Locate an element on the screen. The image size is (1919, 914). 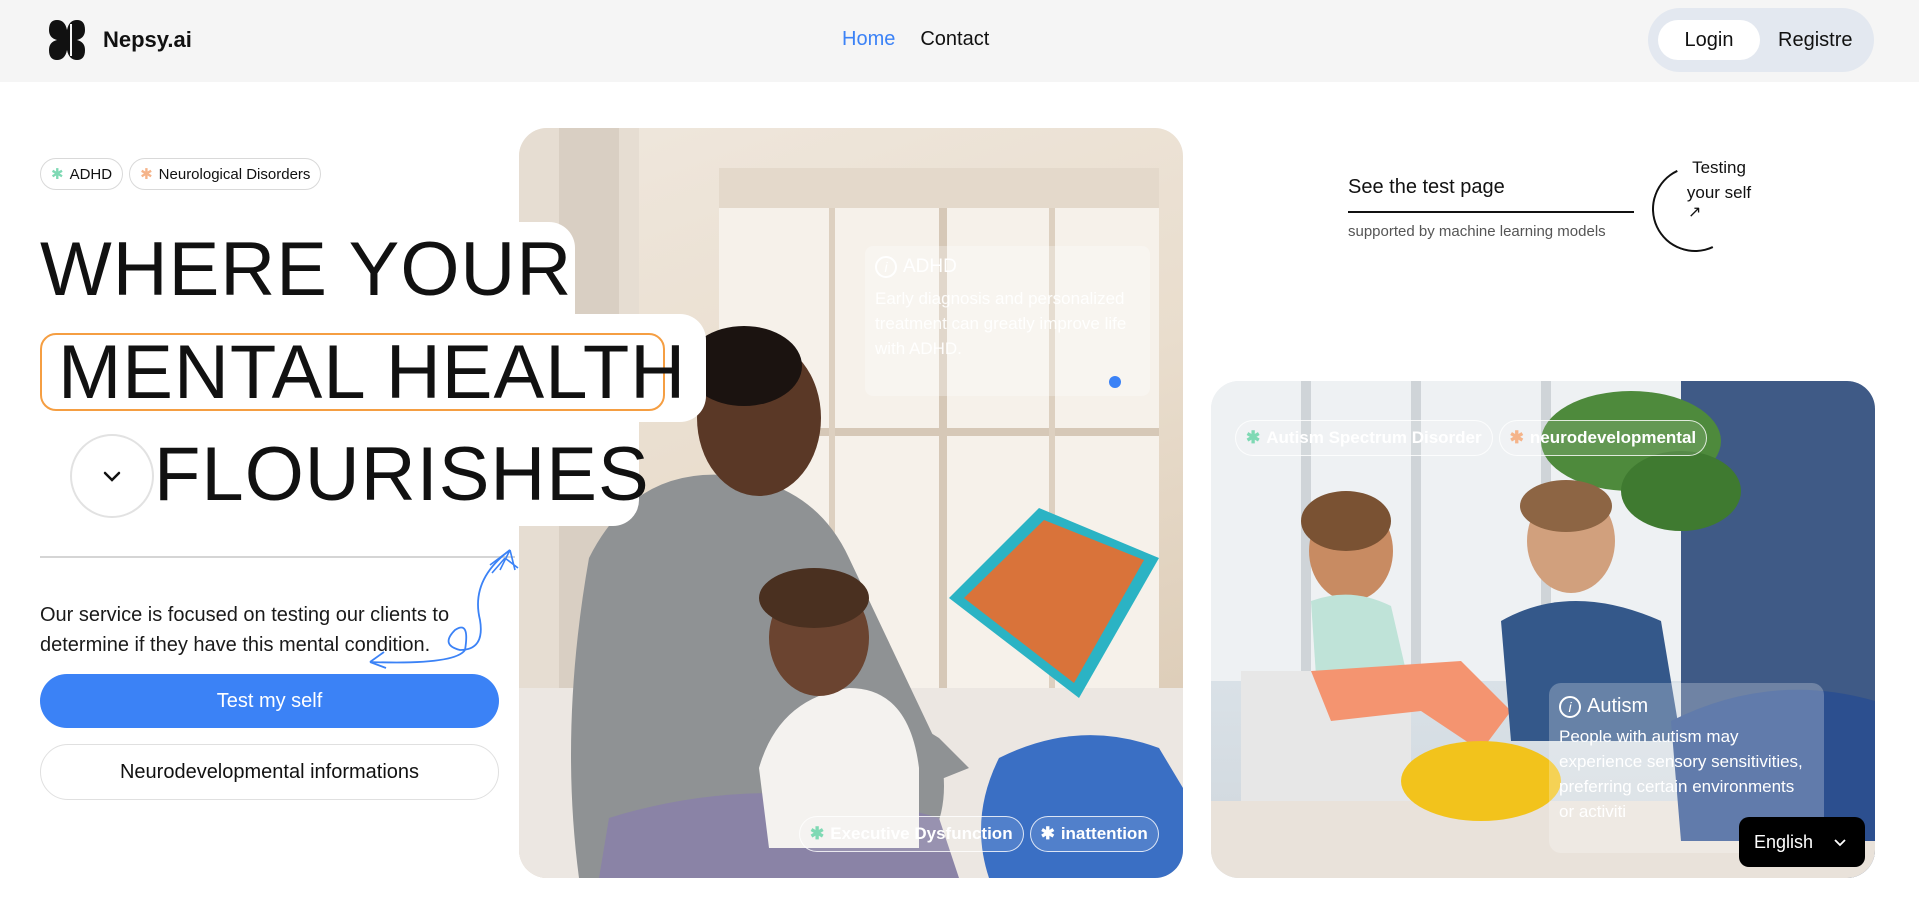
tag-label: Autism Spectrum Disorder is located at coordinates (1374, 437).